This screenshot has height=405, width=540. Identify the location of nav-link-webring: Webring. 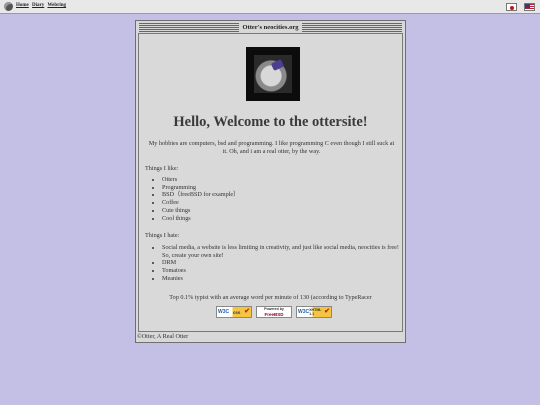
(56, 5).